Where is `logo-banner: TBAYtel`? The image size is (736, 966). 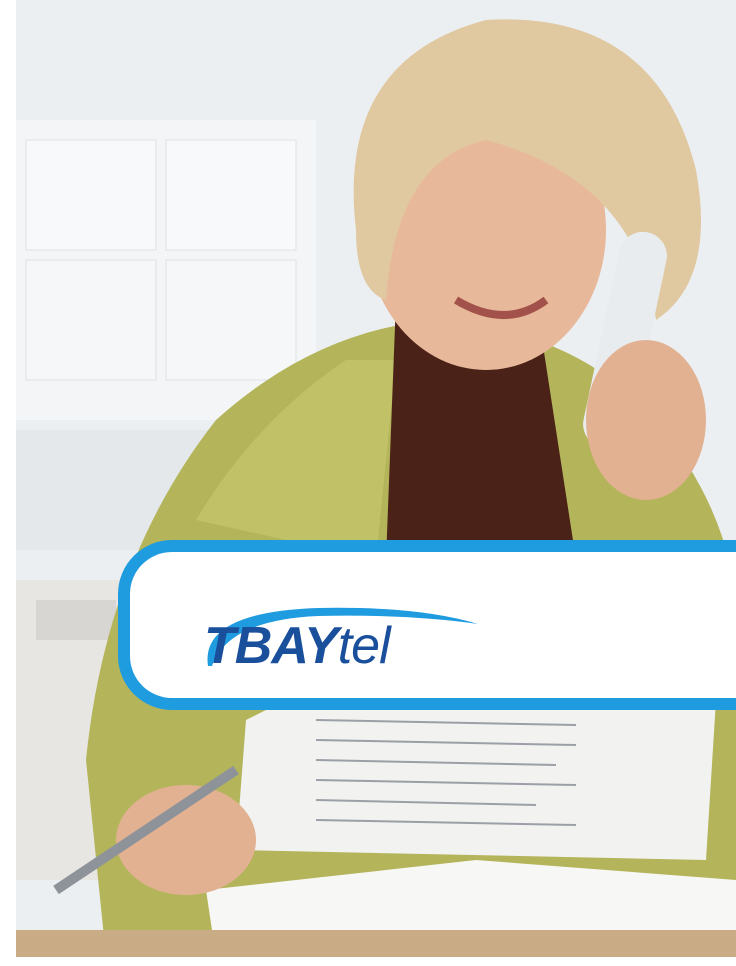 logo-banner: TBAYtel is located at coordinates (427, 625).